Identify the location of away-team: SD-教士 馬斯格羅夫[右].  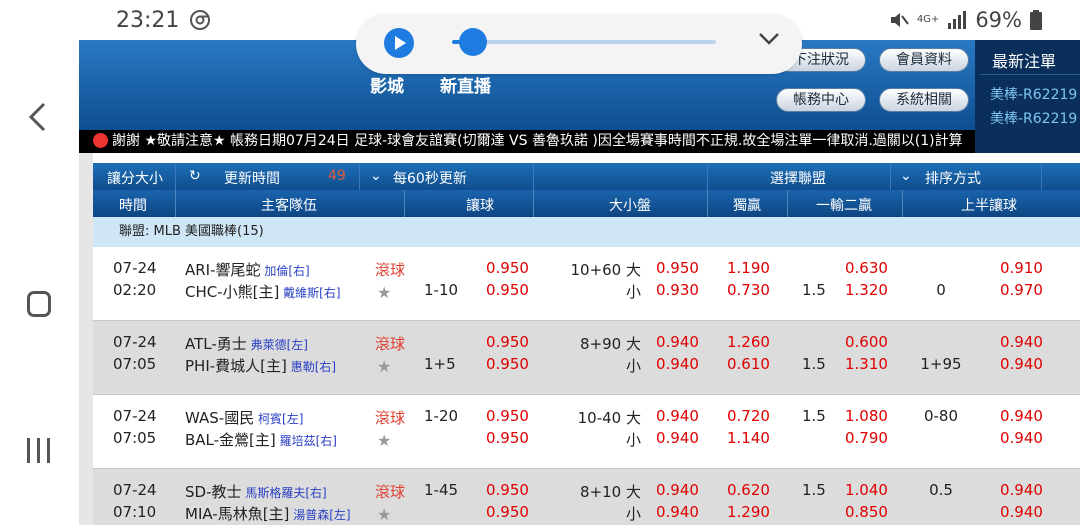
(256, 492).